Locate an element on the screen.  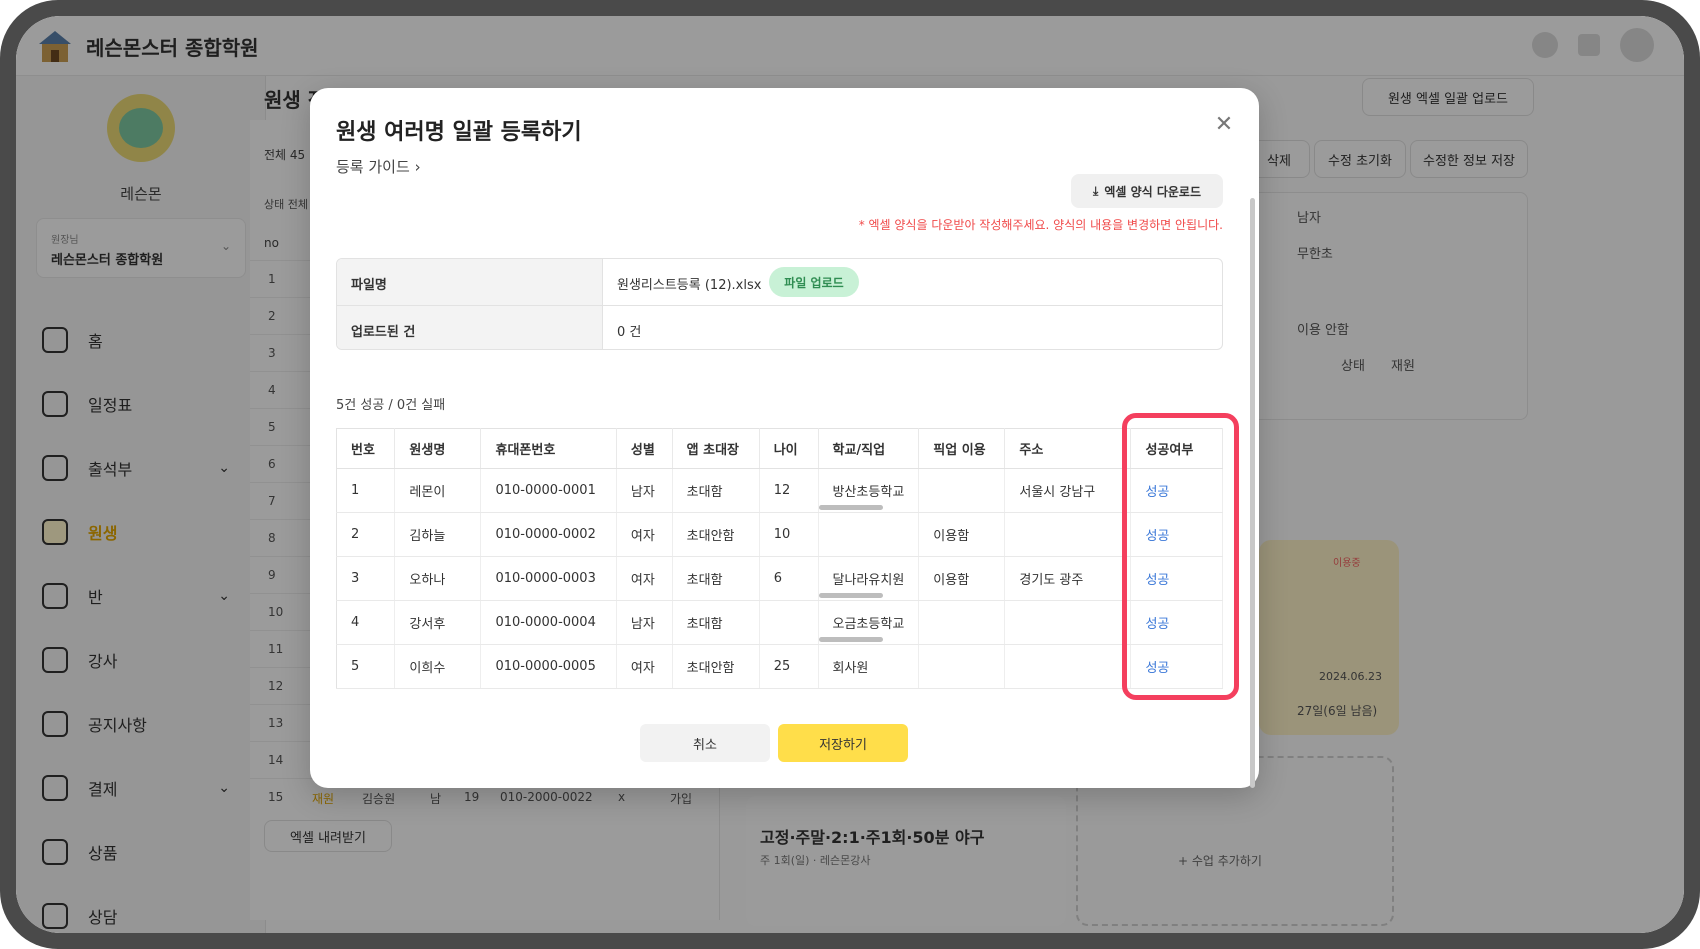
save-button: 저장하기 is located at coordinates (843, 743).